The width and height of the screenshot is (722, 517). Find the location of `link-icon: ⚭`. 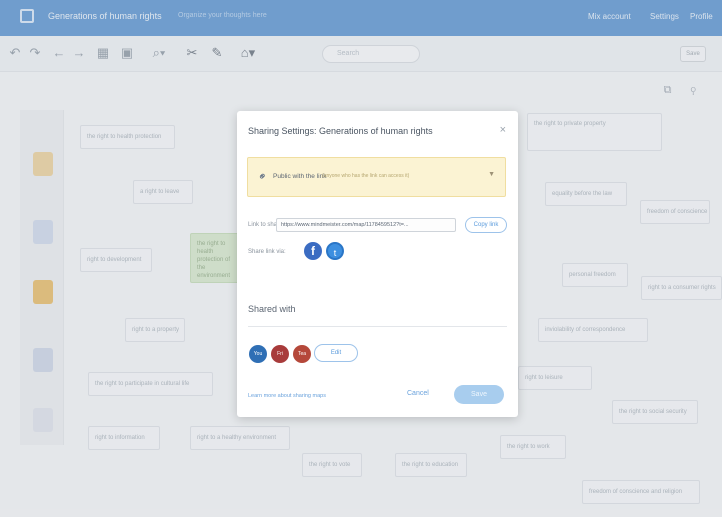

link-icon: ⚭ is located at coordinates (263, 177).